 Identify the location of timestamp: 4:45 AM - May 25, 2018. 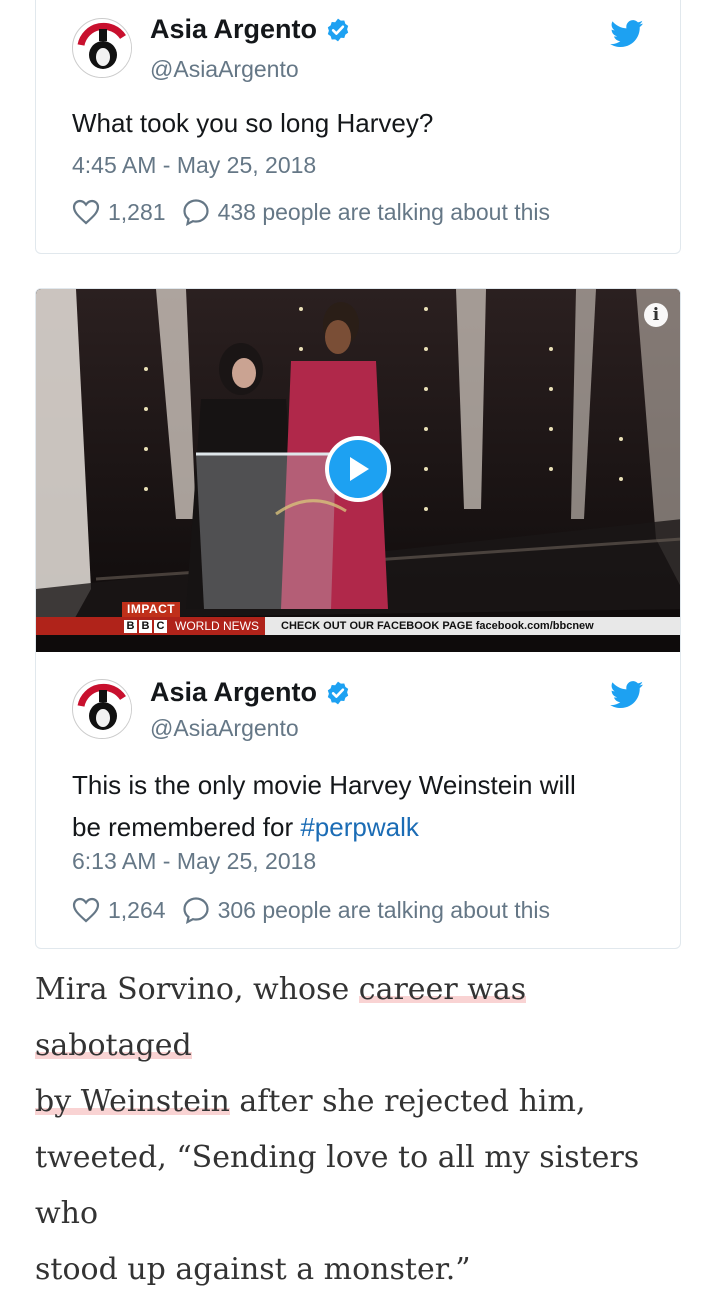
(194, 165).